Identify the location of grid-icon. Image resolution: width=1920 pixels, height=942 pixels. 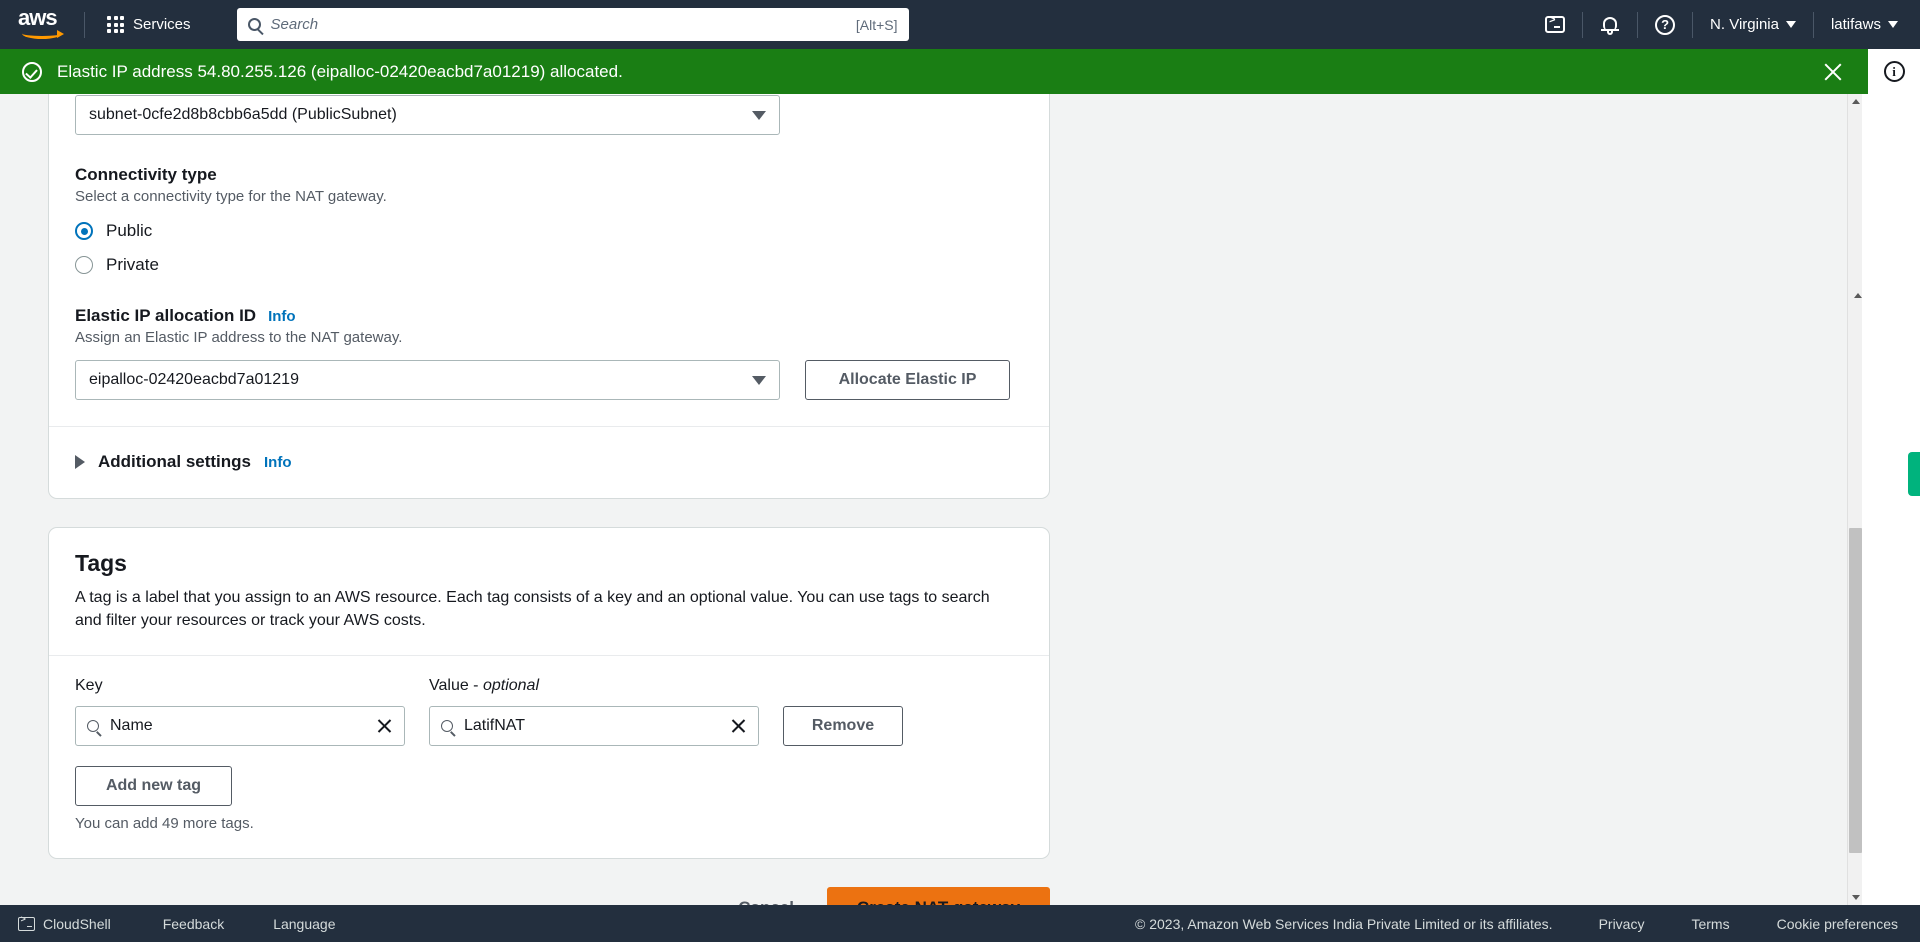
(115, 24).